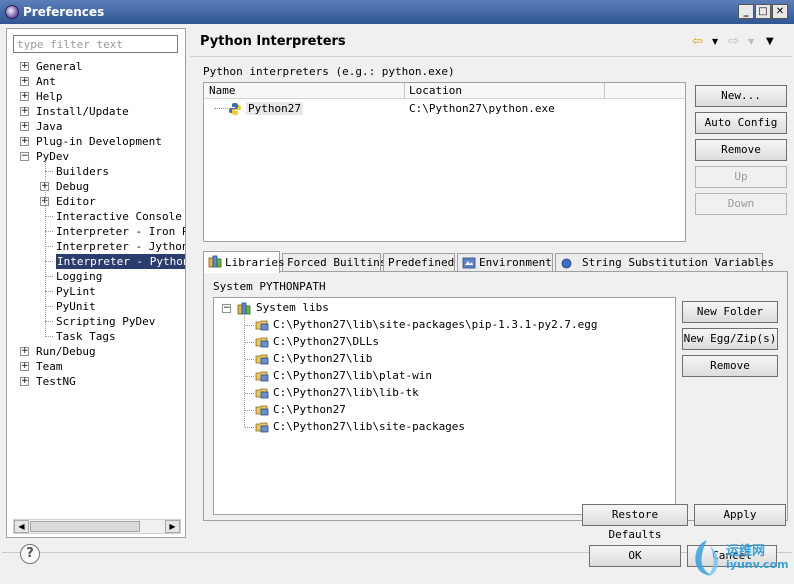 The width and height of the screenshot is (794, 584). Describe the element at coordinates (64, 12) in the screenshot. I see `window-title: Preferences` at that location.